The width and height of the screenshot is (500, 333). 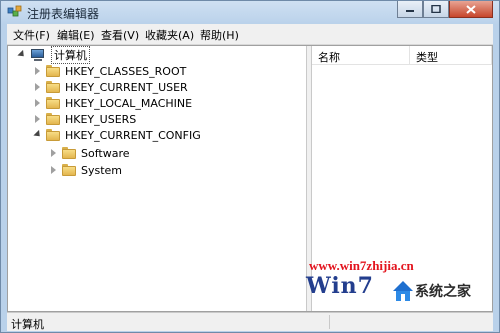 What do you see at coordinates (105, 153) in the screenshot?
I see `tree-item-label: Software` at bounding box center [105, 153].